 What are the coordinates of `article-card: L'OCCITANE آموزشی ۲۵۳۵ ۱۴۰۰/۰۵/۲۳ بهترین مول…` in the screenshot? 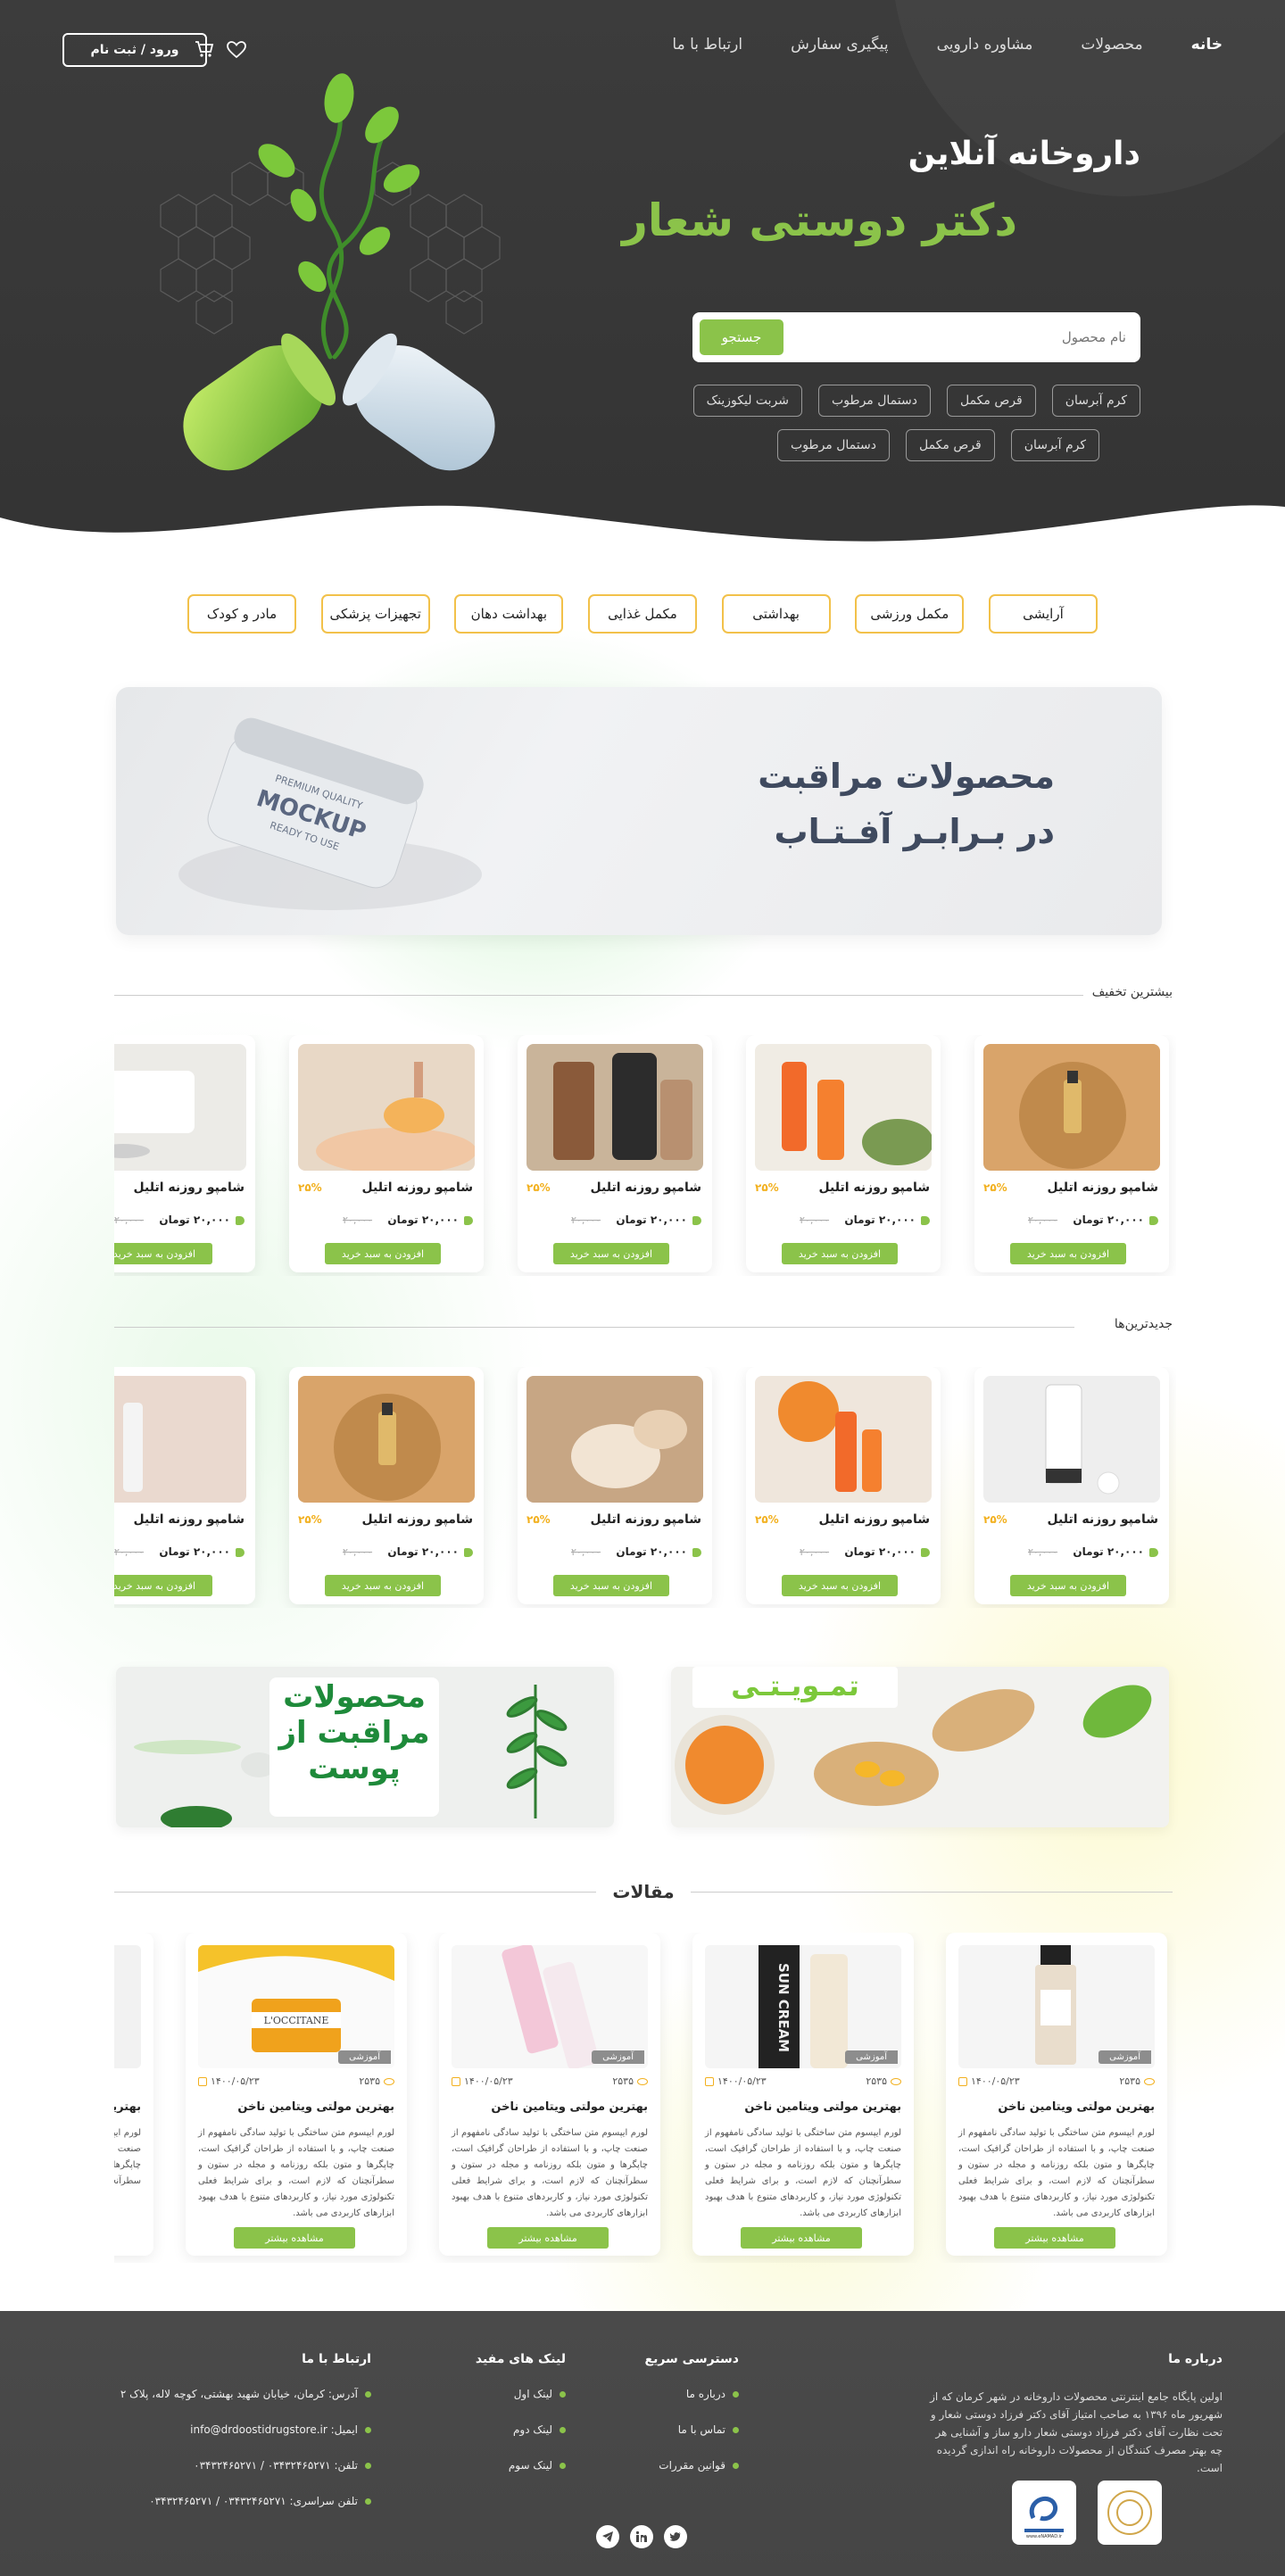 It's located at (296, 2094).